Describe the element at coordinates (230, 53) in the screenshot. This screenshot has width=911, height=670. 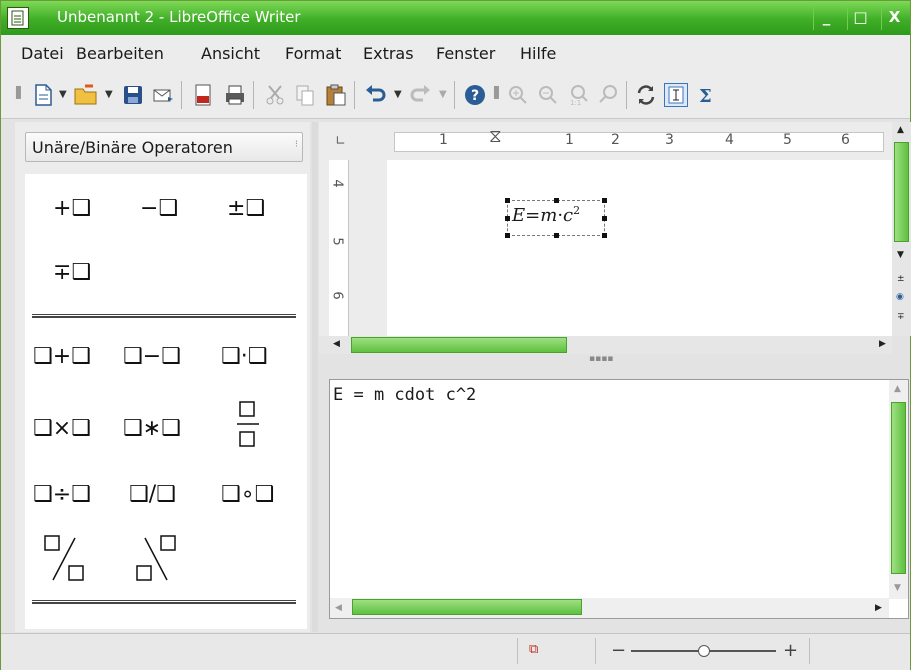
I see `menu-ansicht: Ansicht` at that location.